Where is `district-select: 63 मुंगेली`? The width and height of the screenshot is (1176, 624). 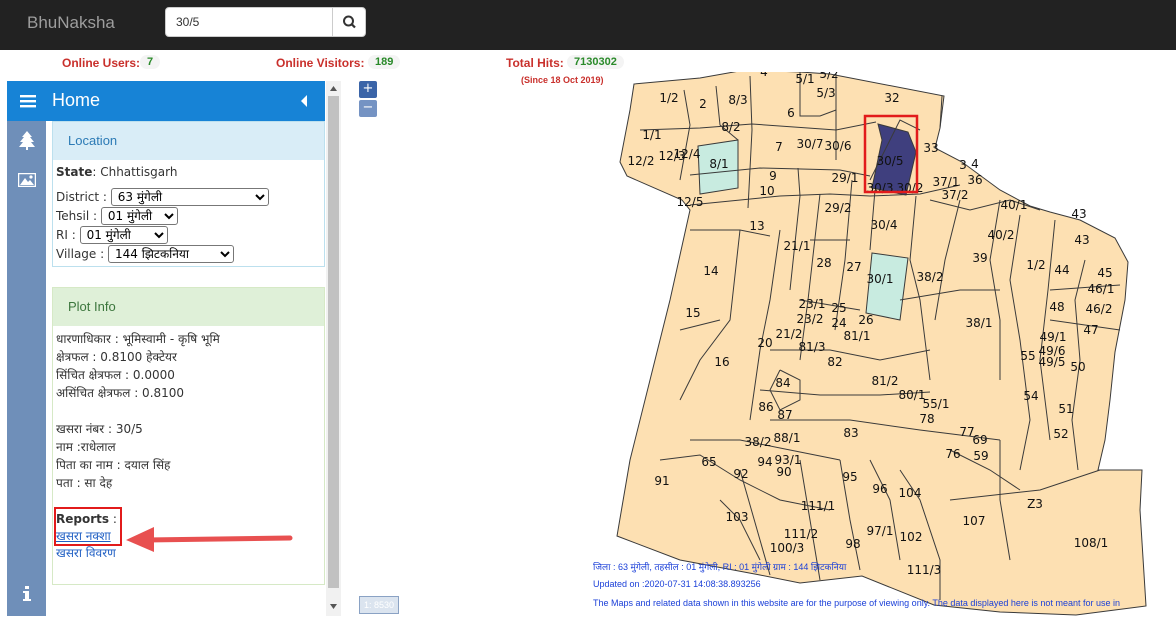
district-select: 63 मुंगेली is located at coordinates (189, 197).